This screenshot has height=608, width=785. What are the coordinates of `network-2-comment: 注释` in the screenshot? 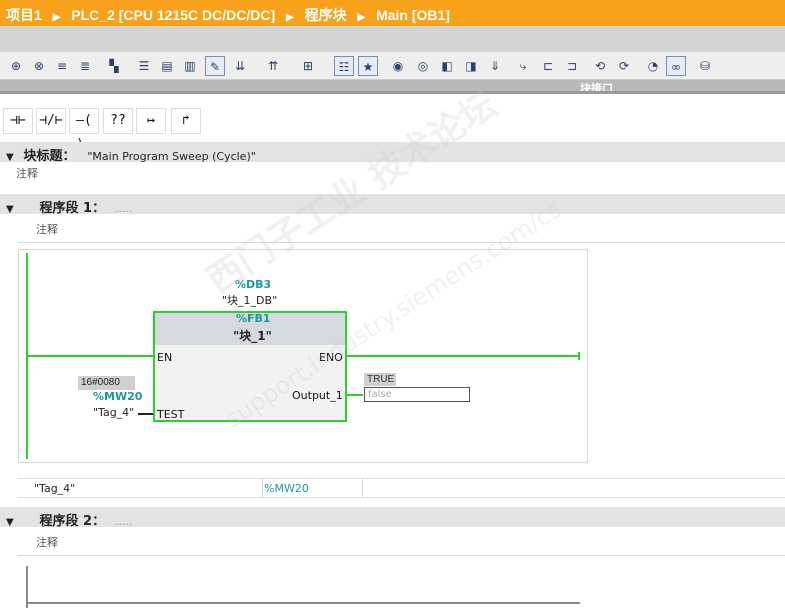 It's located at (47, 542).